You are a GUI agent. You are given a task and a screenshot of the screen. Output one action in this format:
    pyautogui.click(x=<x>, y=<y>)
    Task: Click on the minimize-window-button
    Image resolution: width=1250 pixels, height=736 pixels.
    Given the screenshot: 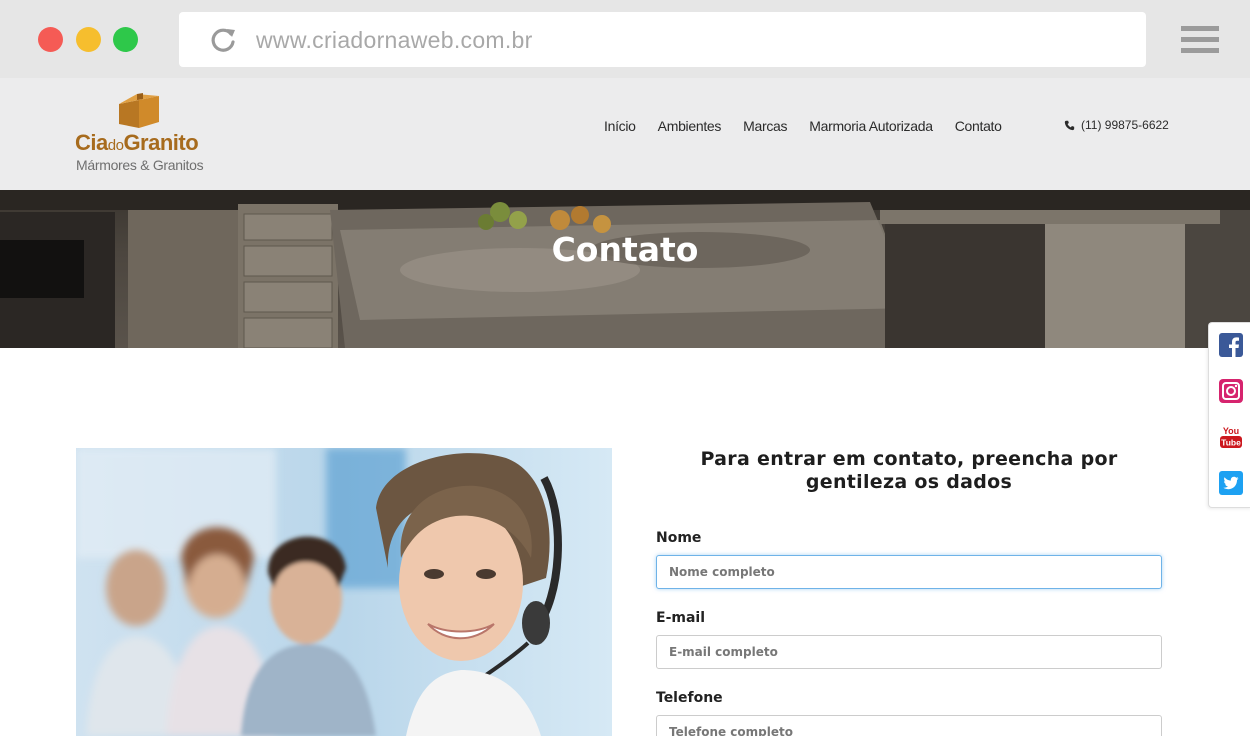 What is the action you would take?
    pyautogui.click(x=88, y=39)
    